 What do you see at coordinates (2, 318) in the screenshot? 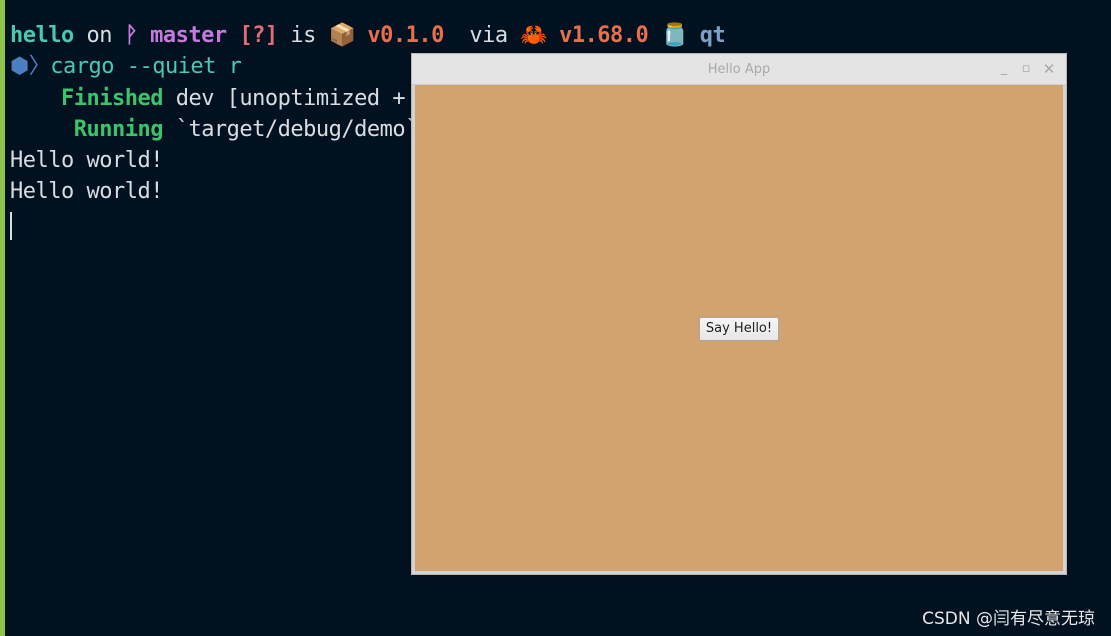
I see `terminal-left-border` at bounding box center [2, 318].